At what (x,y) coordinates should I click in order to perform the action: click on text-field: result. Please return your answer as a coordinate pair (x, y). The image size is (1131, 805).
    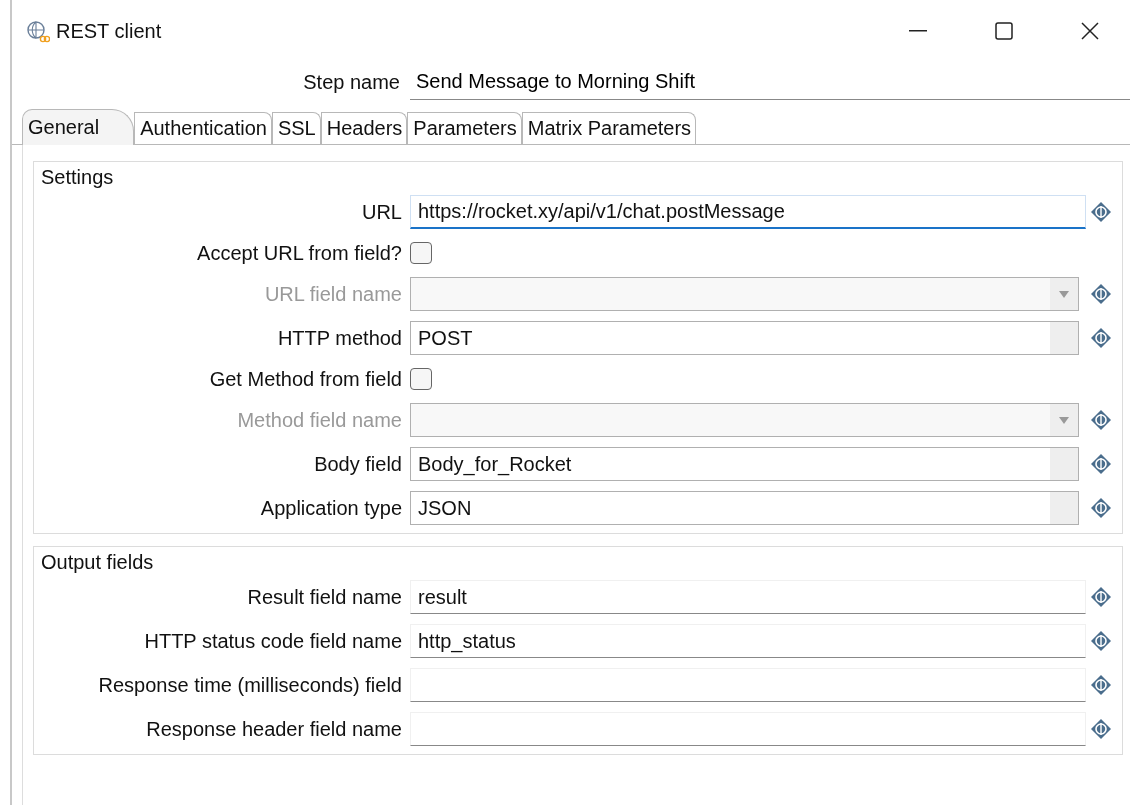
    Looking at the image, I should click on (748, 597).